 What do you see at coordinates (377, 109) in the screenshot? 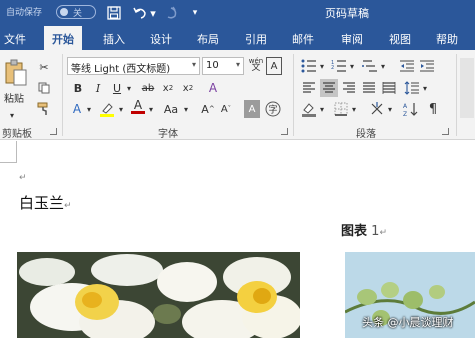
I see `chinese-layout-icon` at bounding box center [377, 109].